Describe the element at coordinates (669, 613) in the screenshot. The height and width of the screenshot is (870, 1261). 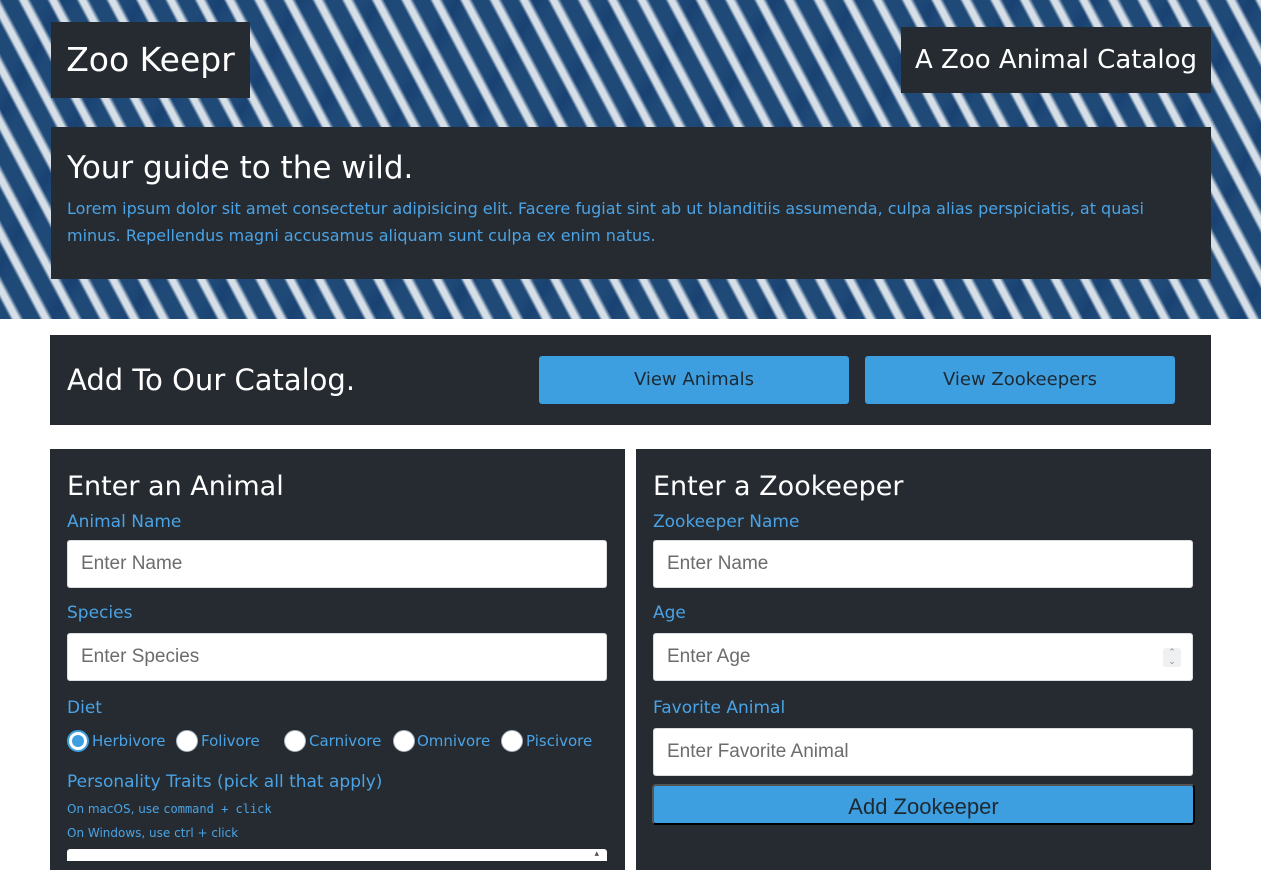
I see `age-label: Age` at that location.